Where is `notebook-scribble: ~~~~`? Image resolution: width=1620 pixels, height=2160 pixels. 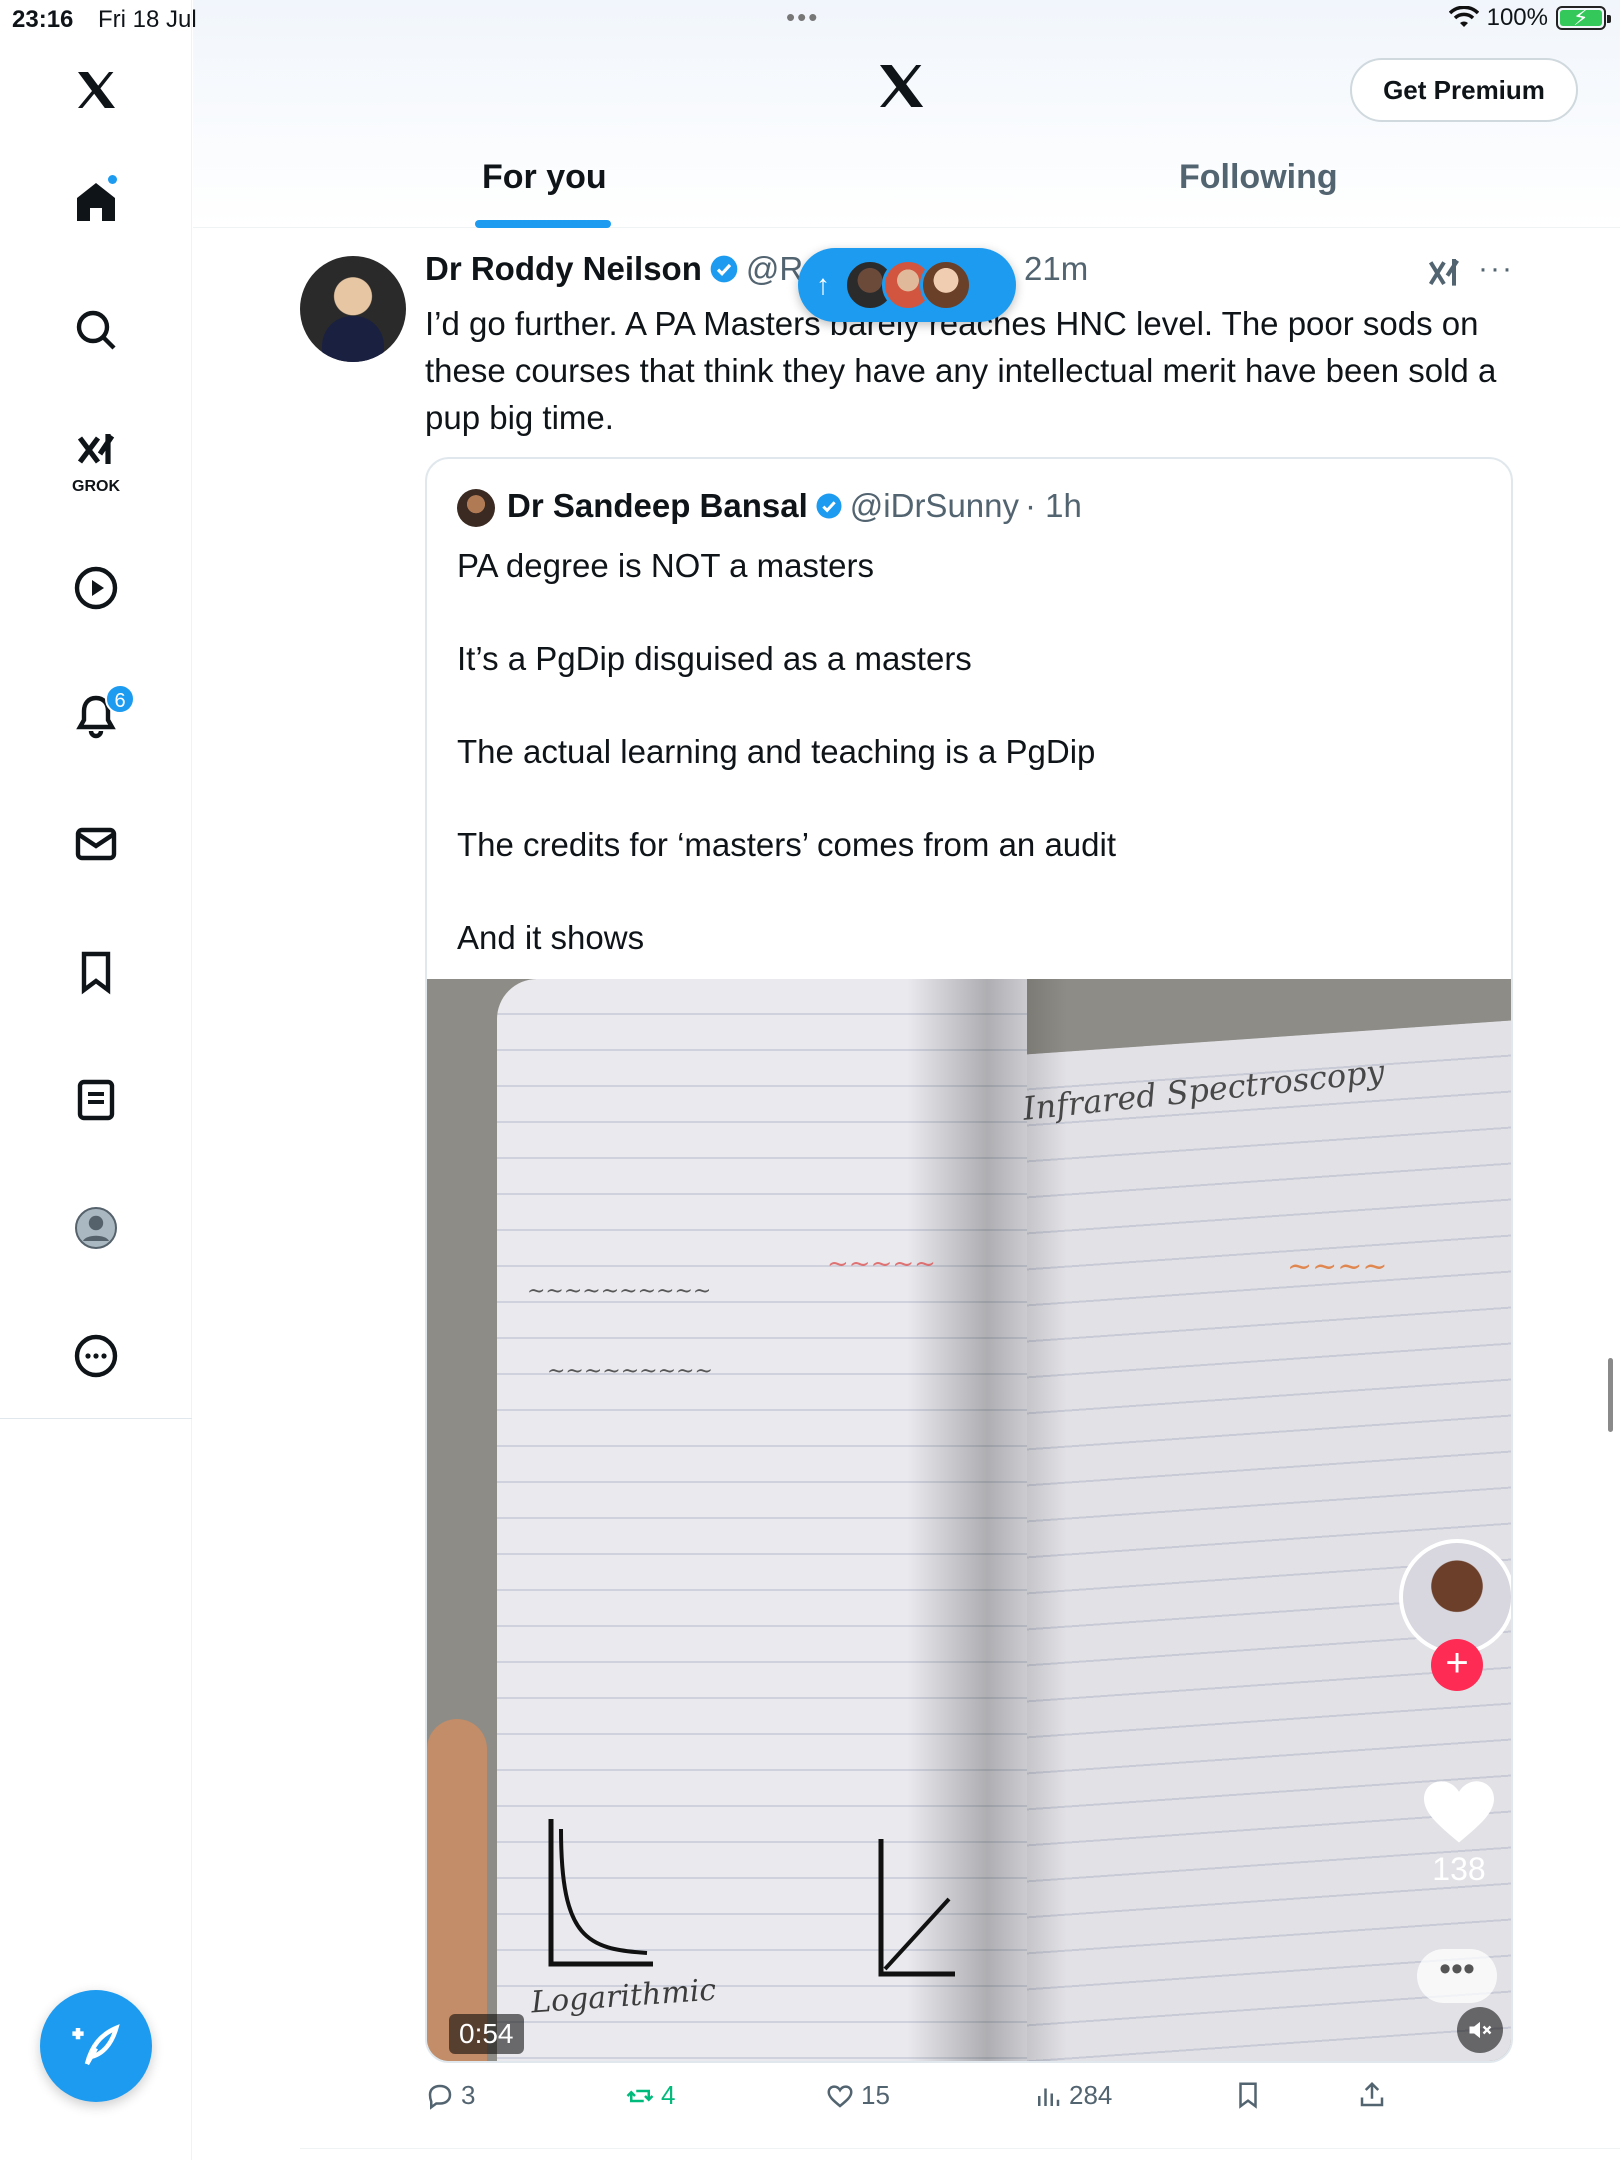 notebook-scribble: ~~~~ is located at coordinates (1337, 1266).